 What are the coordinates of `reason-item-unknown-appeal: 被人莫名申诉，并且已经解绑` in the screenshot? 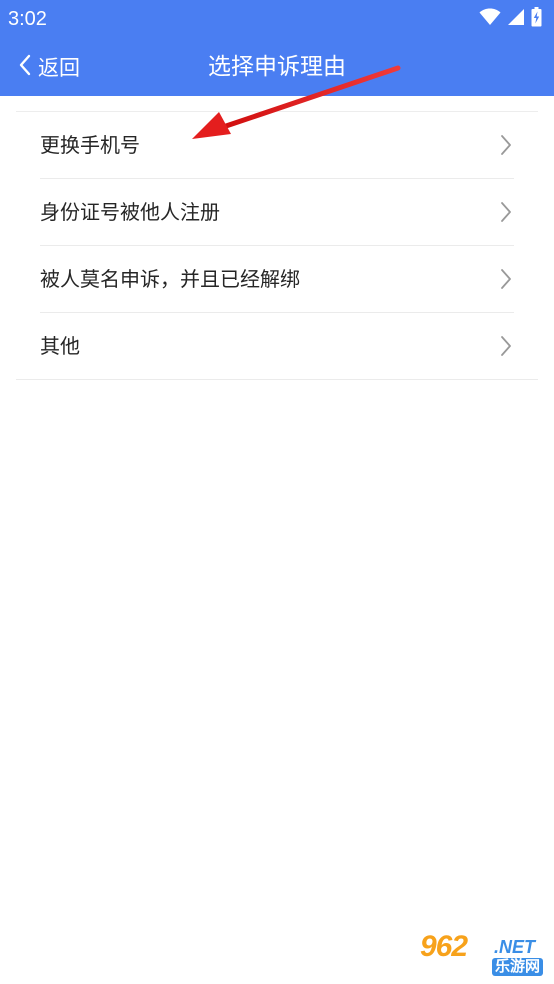 It's located at (277, 279).